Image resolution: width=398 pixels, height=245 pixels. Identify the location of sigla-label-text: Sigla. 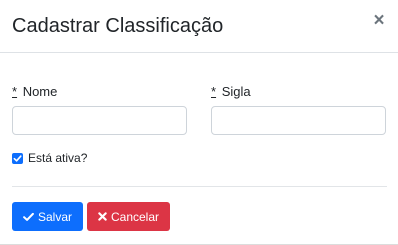
(236, 91).